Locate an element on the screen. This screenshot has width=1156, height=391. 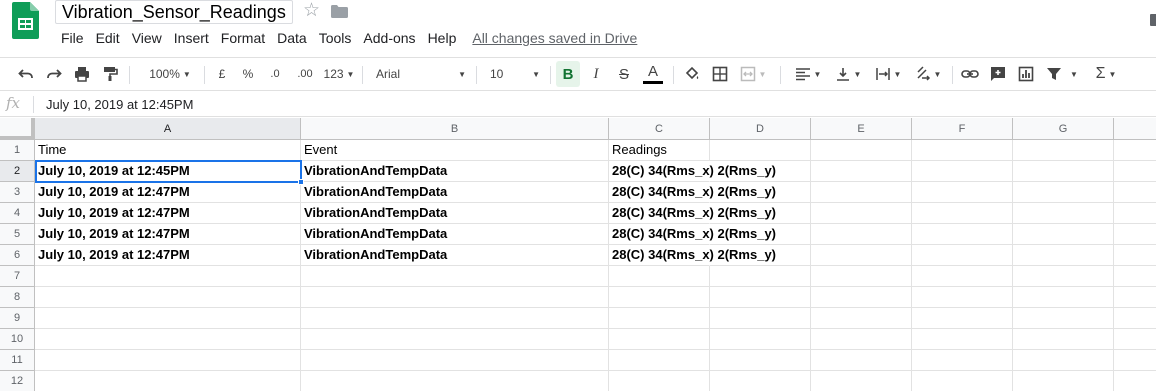
cell-d3 is located at coordinates (760, 192).